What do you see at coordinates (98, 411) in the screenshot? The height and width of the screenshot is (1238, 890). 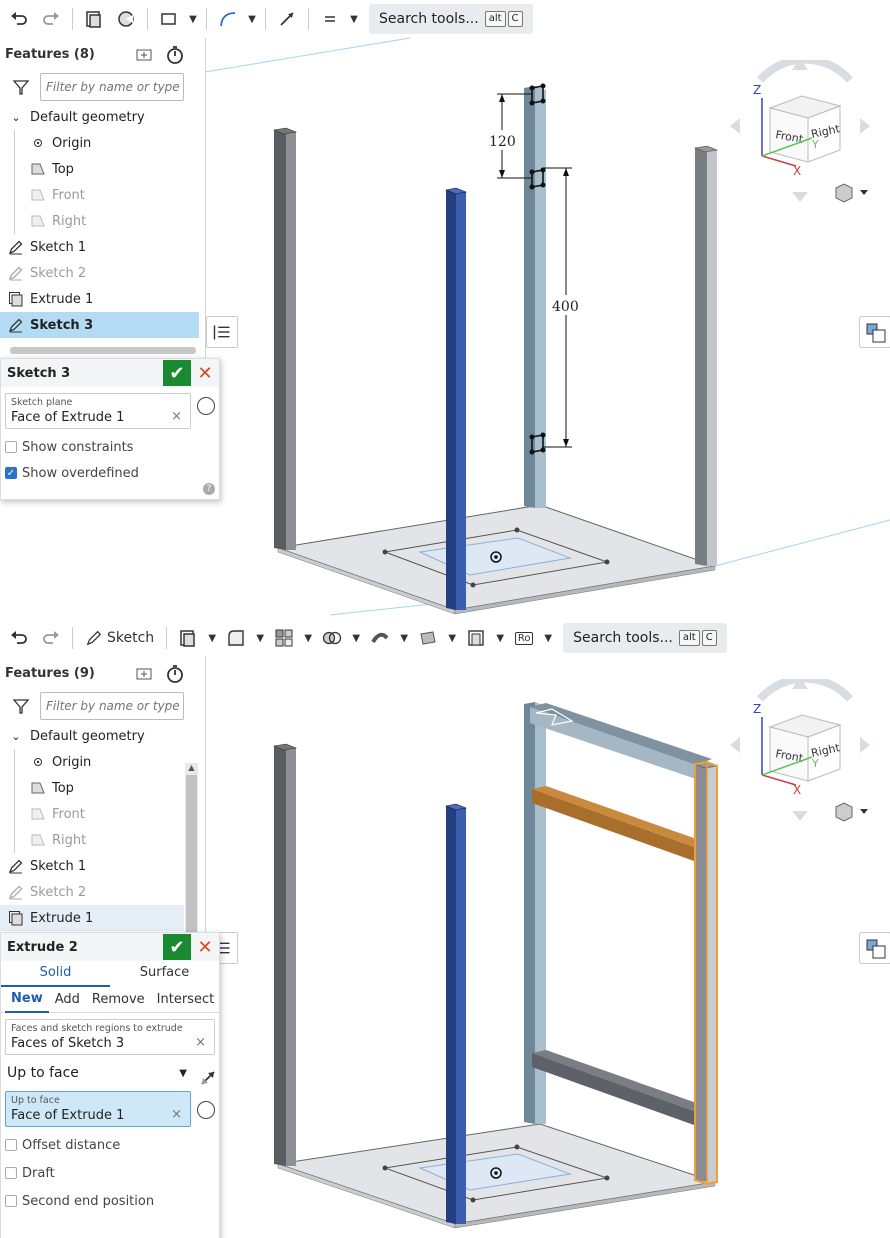 I see `sketch-plane-field: Sketch plane Face of Extrude 1 ×` at bounding box center [98, 411].